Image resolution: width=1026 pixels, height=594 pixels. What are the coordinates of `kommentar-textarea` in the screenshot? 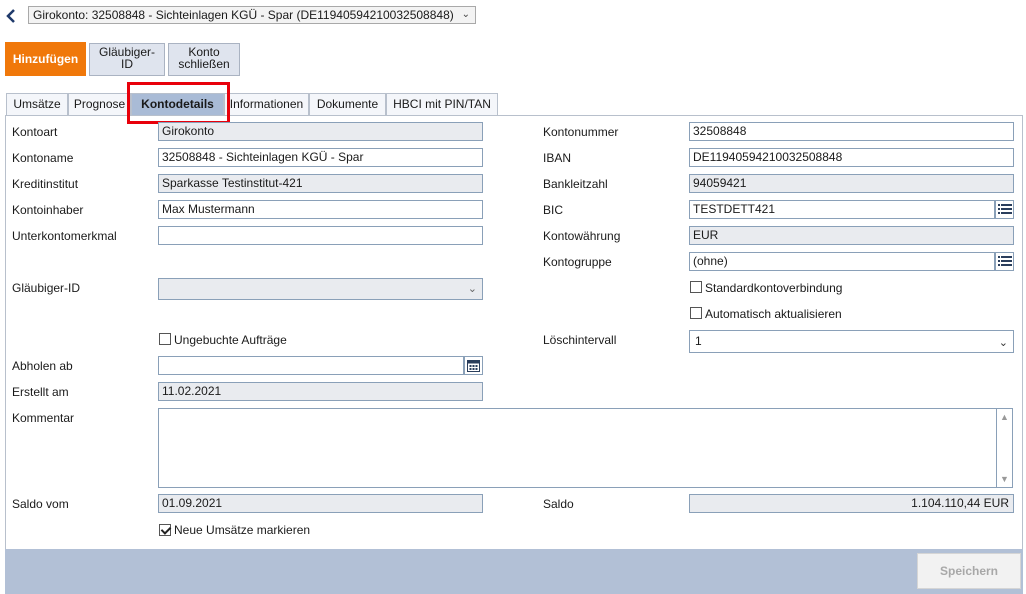 It's located at (577, 448).